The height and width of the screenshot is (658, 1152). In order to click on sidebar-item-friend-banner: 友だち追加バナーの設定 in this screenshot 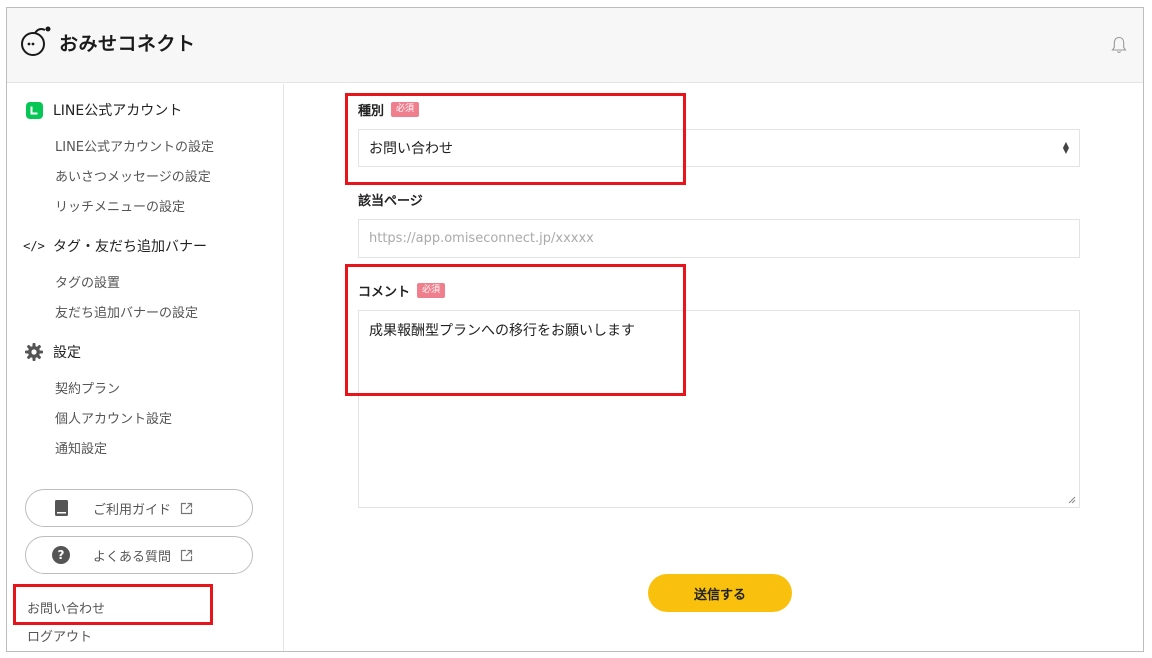, I will do `click(126, 311)`.